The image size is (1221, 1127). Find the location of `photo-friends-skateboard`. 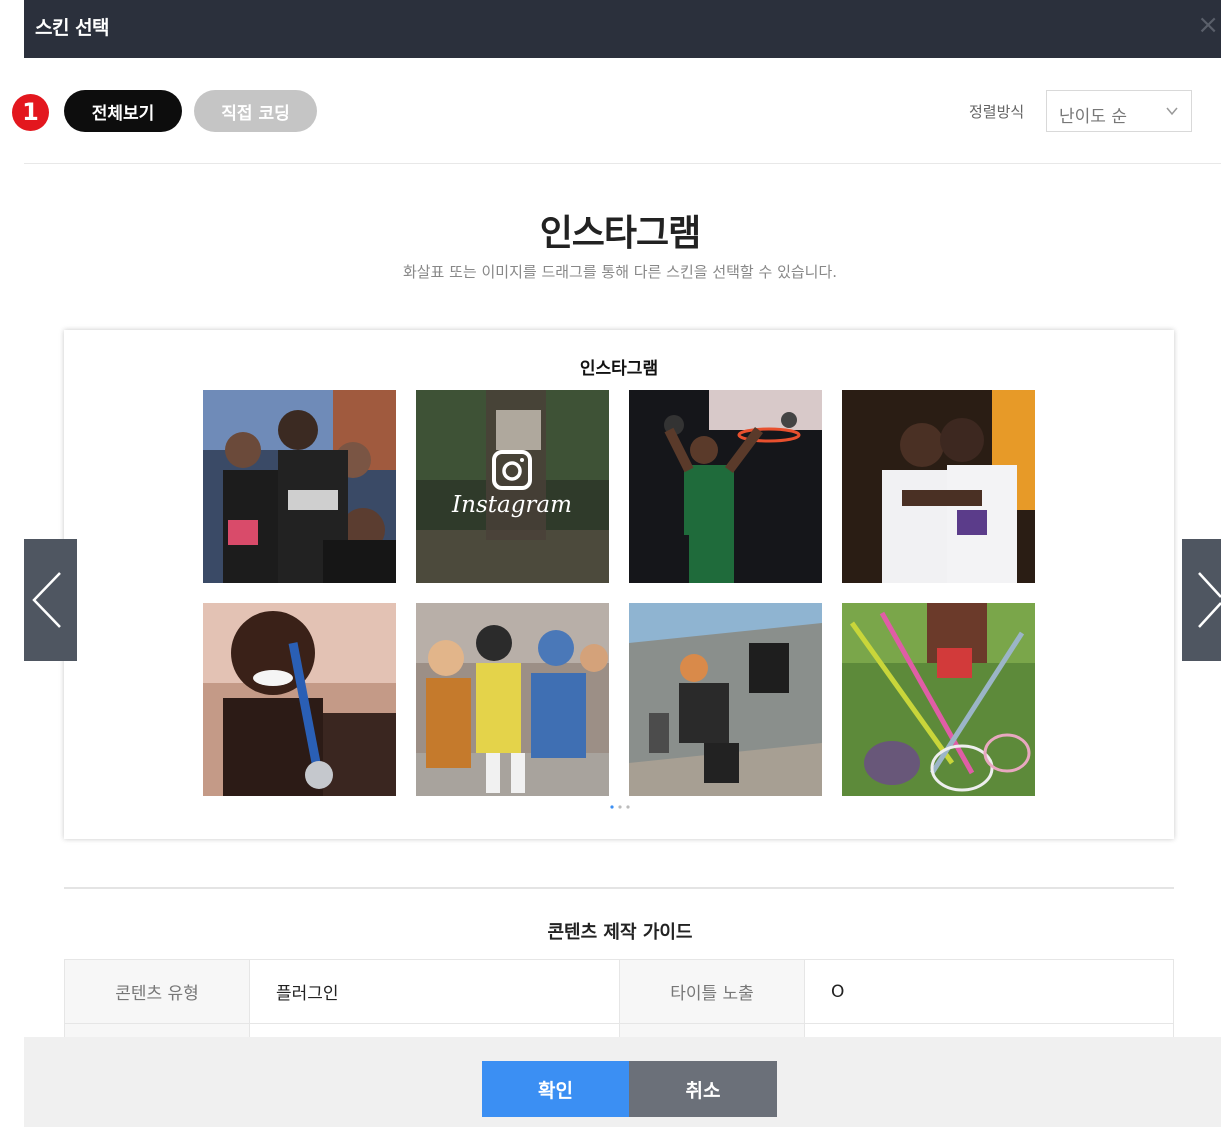

photo-friends-skateboard is located at coordinates (512, 699).